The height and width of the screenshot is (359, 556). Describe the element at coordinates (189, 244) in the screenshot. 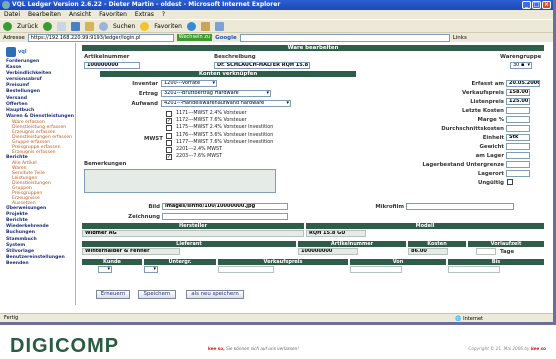

I see `lieferant-header: Lieferant` at that location.